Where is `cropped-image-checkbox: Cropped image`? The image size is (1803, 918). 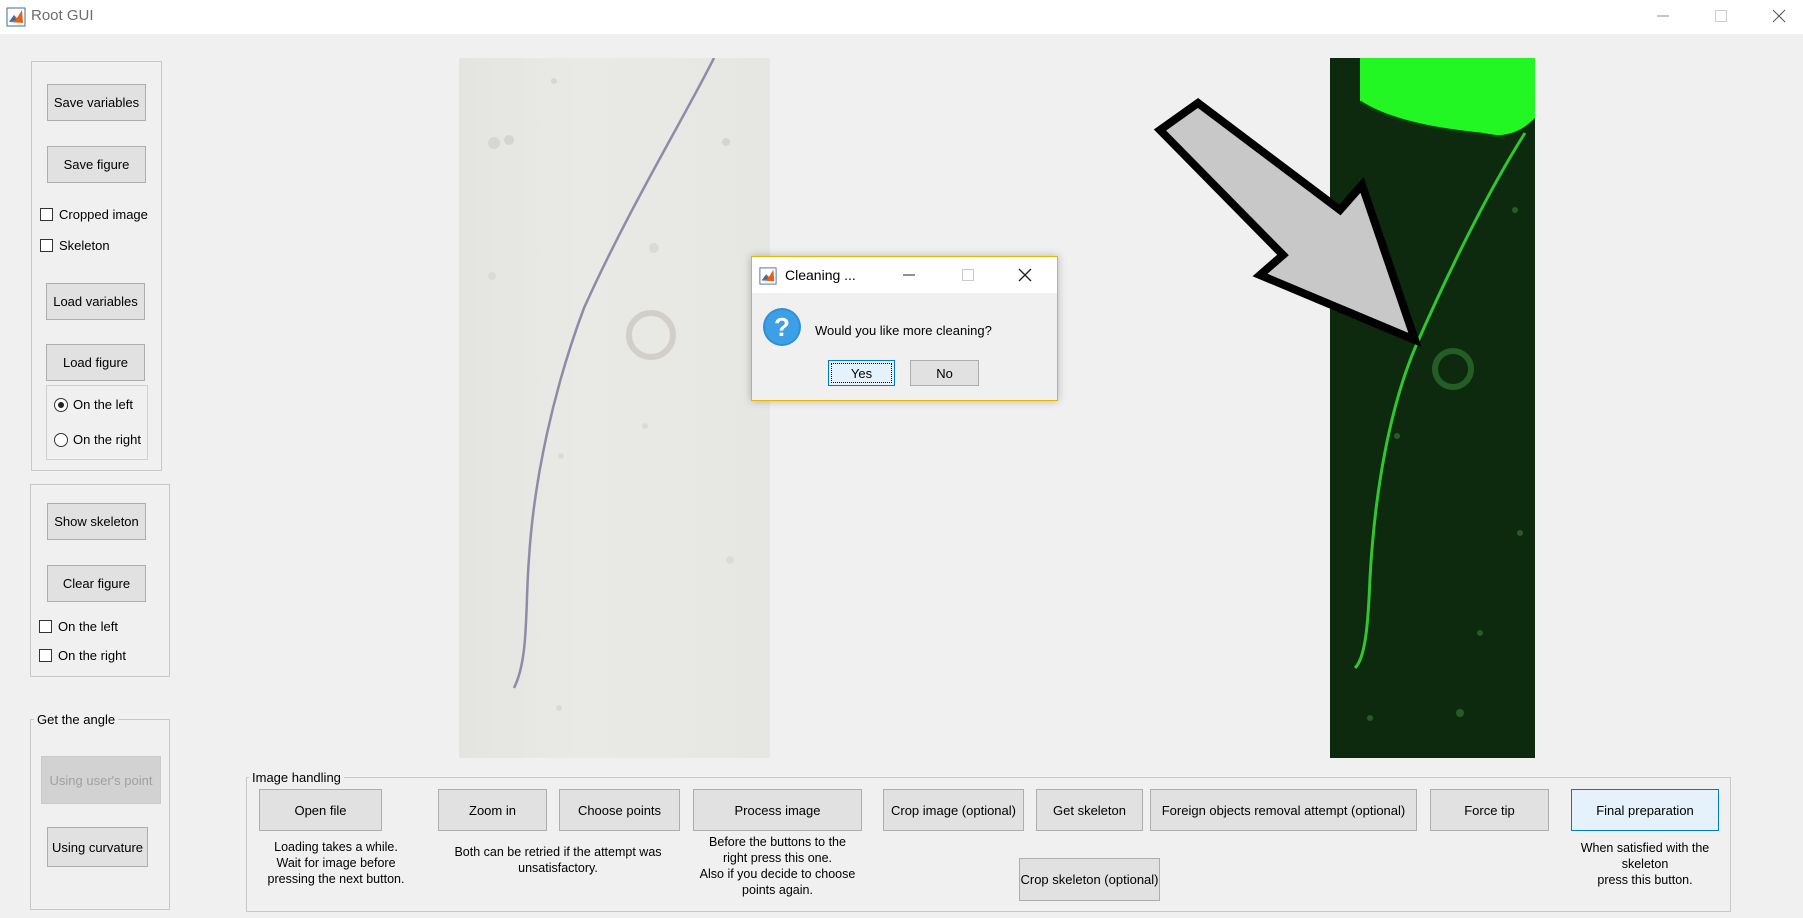
cropped-image-checkbox: Cropped image is located at coordinates (94, 214).